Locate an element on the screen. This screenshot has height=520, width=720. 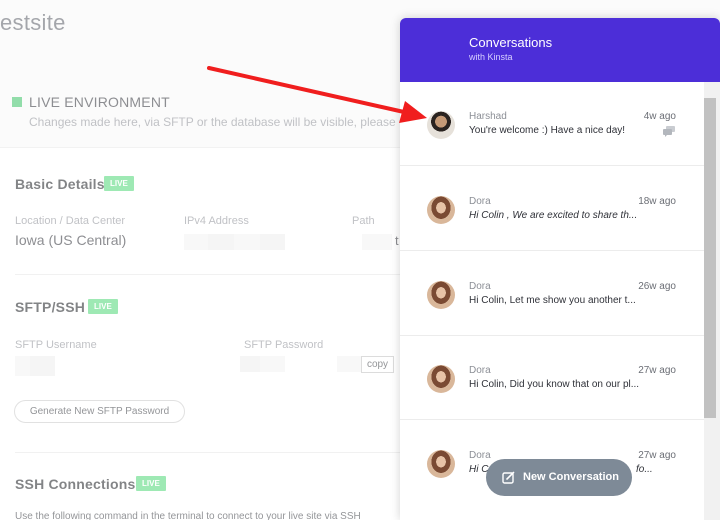
new-conversation-button: New Conversation is located at coordinates (559, 477).